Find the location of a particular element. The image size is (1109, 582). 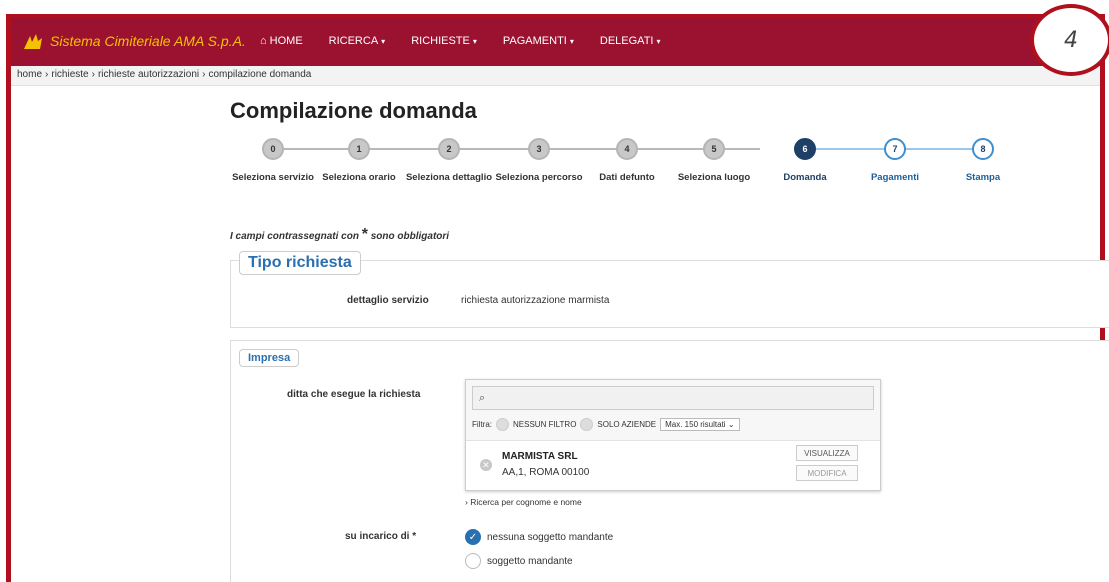

nav-home-label: HOME is located at coordinates (286, 41).